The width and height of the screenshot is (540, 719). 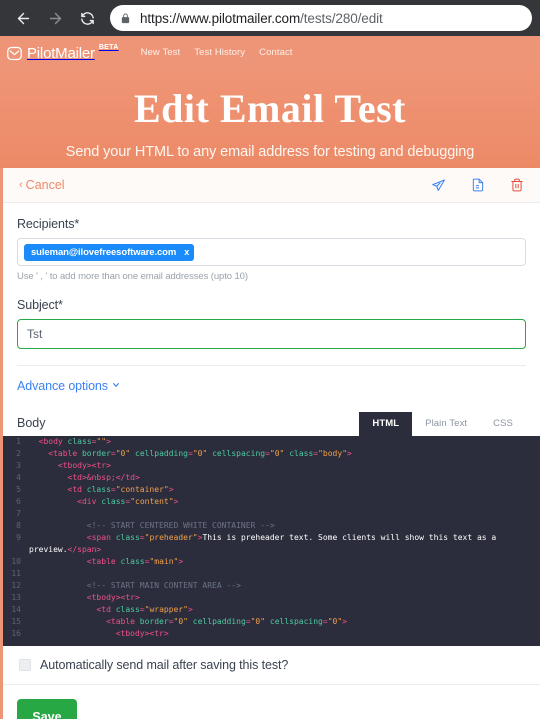 I want to click on code-line-content: <td class="wrapper">, so click(x=144, y=609).